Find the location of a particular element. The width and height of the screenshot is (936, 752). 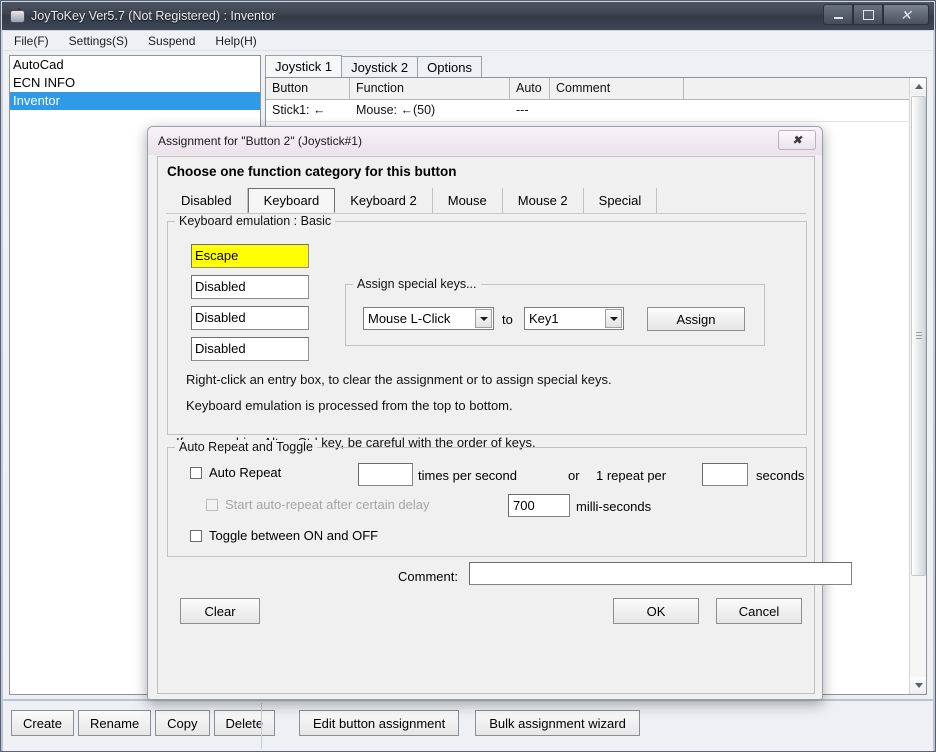

list-item: Inventor is located at coordinates (135, 101).